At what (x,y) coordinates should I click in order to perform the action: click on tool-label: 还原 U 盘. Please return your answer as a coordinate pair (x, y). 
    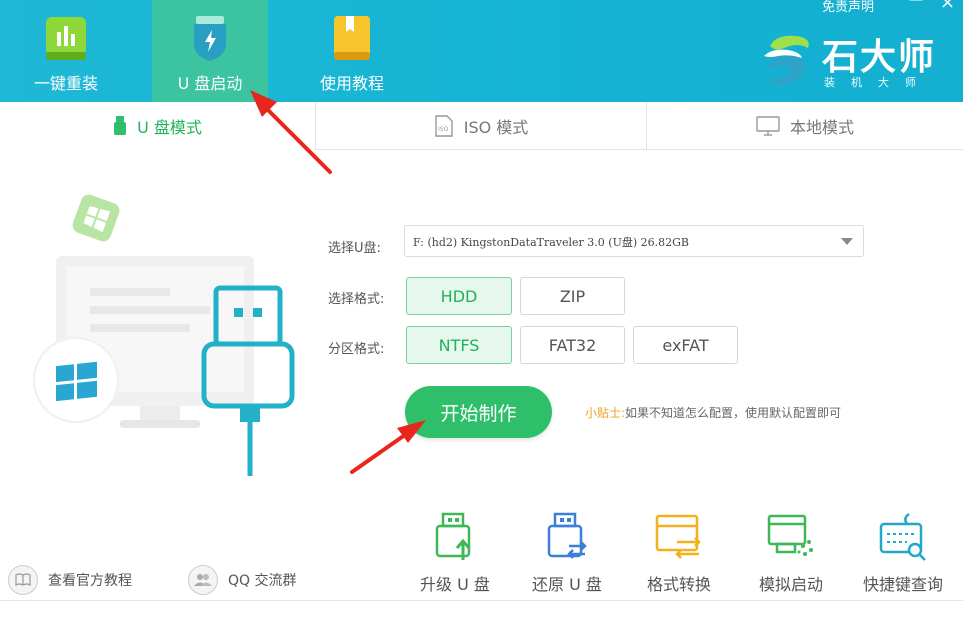
    Looking at the image, I should click on (567, 584).